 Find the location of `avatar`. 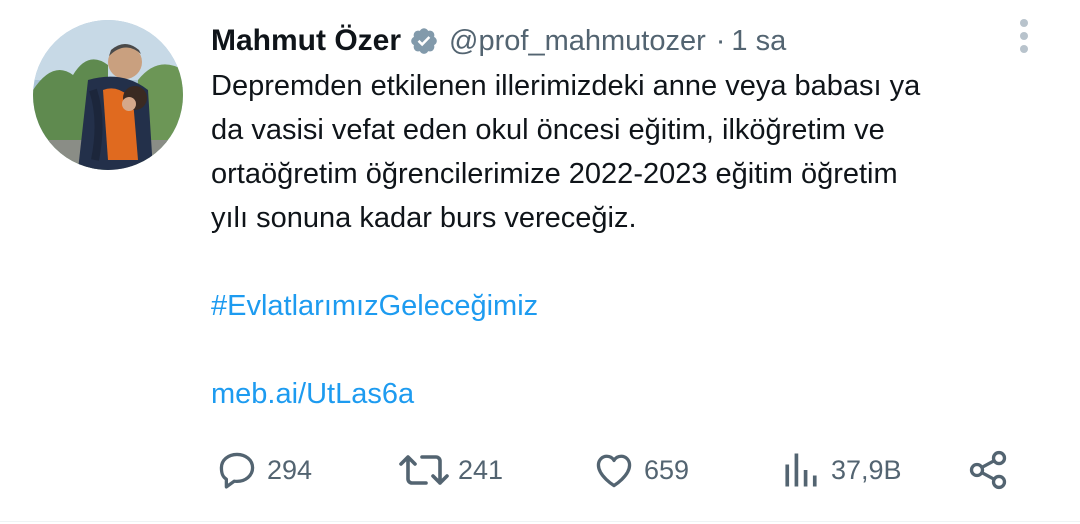

avatar is located at coordinates (108, 95).